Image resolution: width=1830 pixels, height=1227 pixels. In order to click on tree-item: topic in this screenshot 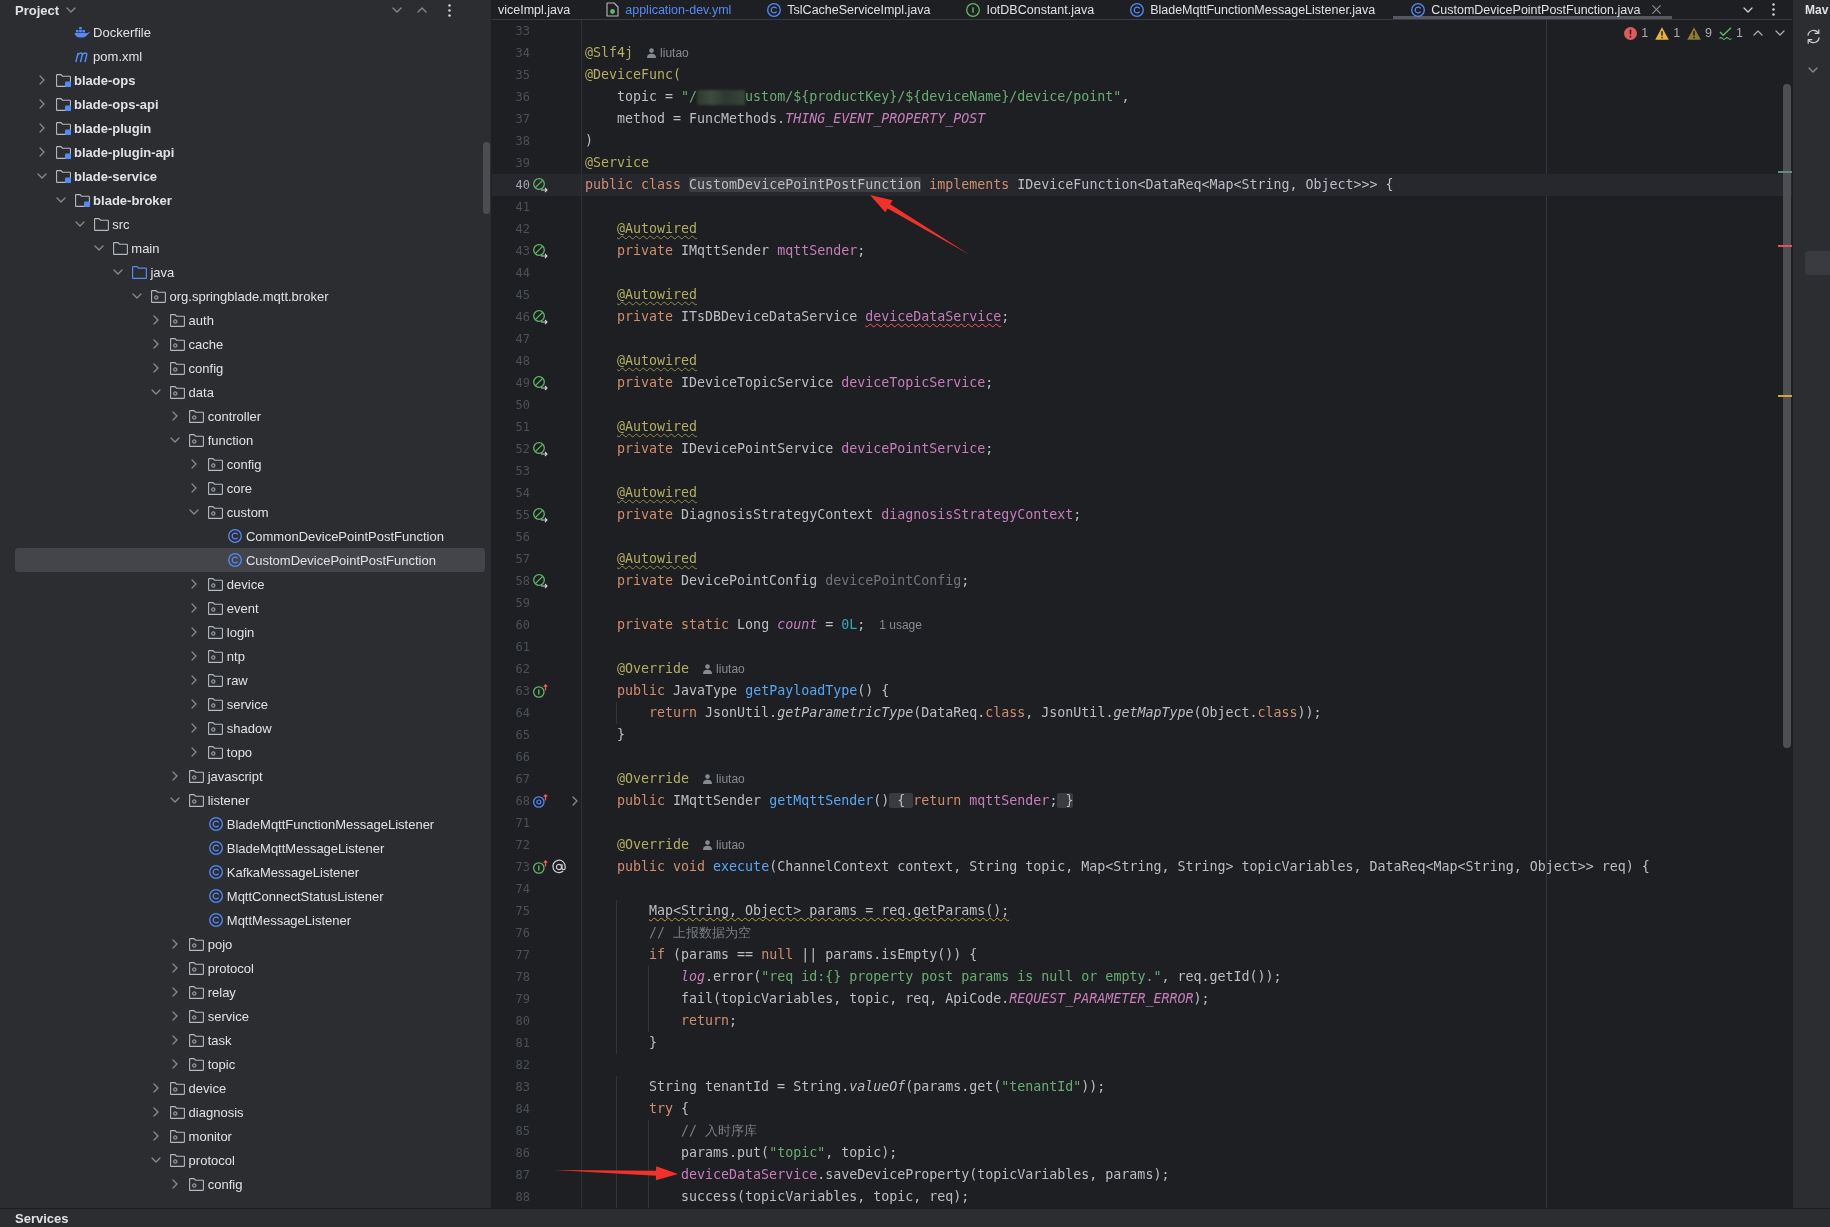, I will do `click(250, 1064)`.